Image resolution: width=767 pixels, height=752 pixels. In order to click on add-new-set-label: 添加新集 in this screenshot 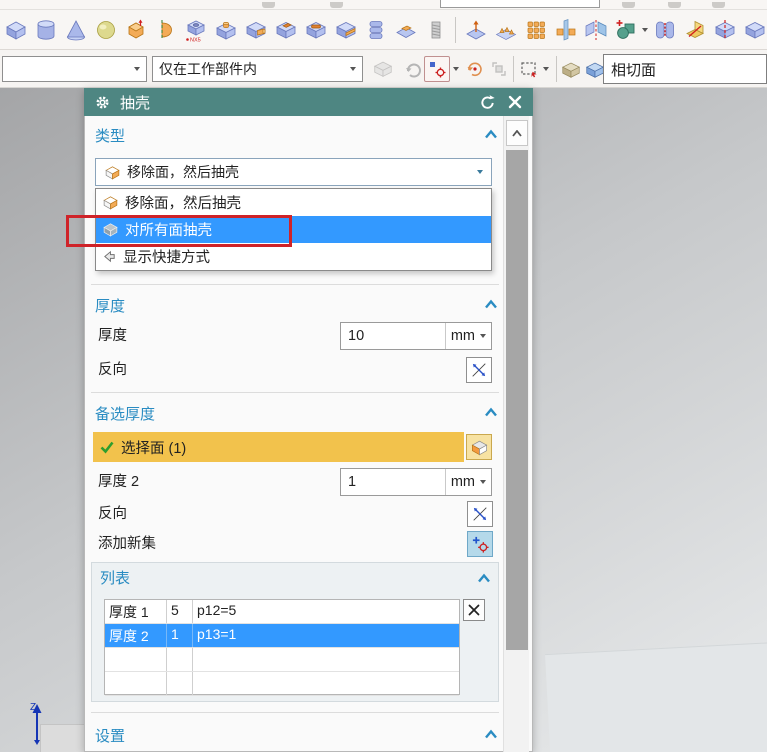, I will do `click(127, 544)`.